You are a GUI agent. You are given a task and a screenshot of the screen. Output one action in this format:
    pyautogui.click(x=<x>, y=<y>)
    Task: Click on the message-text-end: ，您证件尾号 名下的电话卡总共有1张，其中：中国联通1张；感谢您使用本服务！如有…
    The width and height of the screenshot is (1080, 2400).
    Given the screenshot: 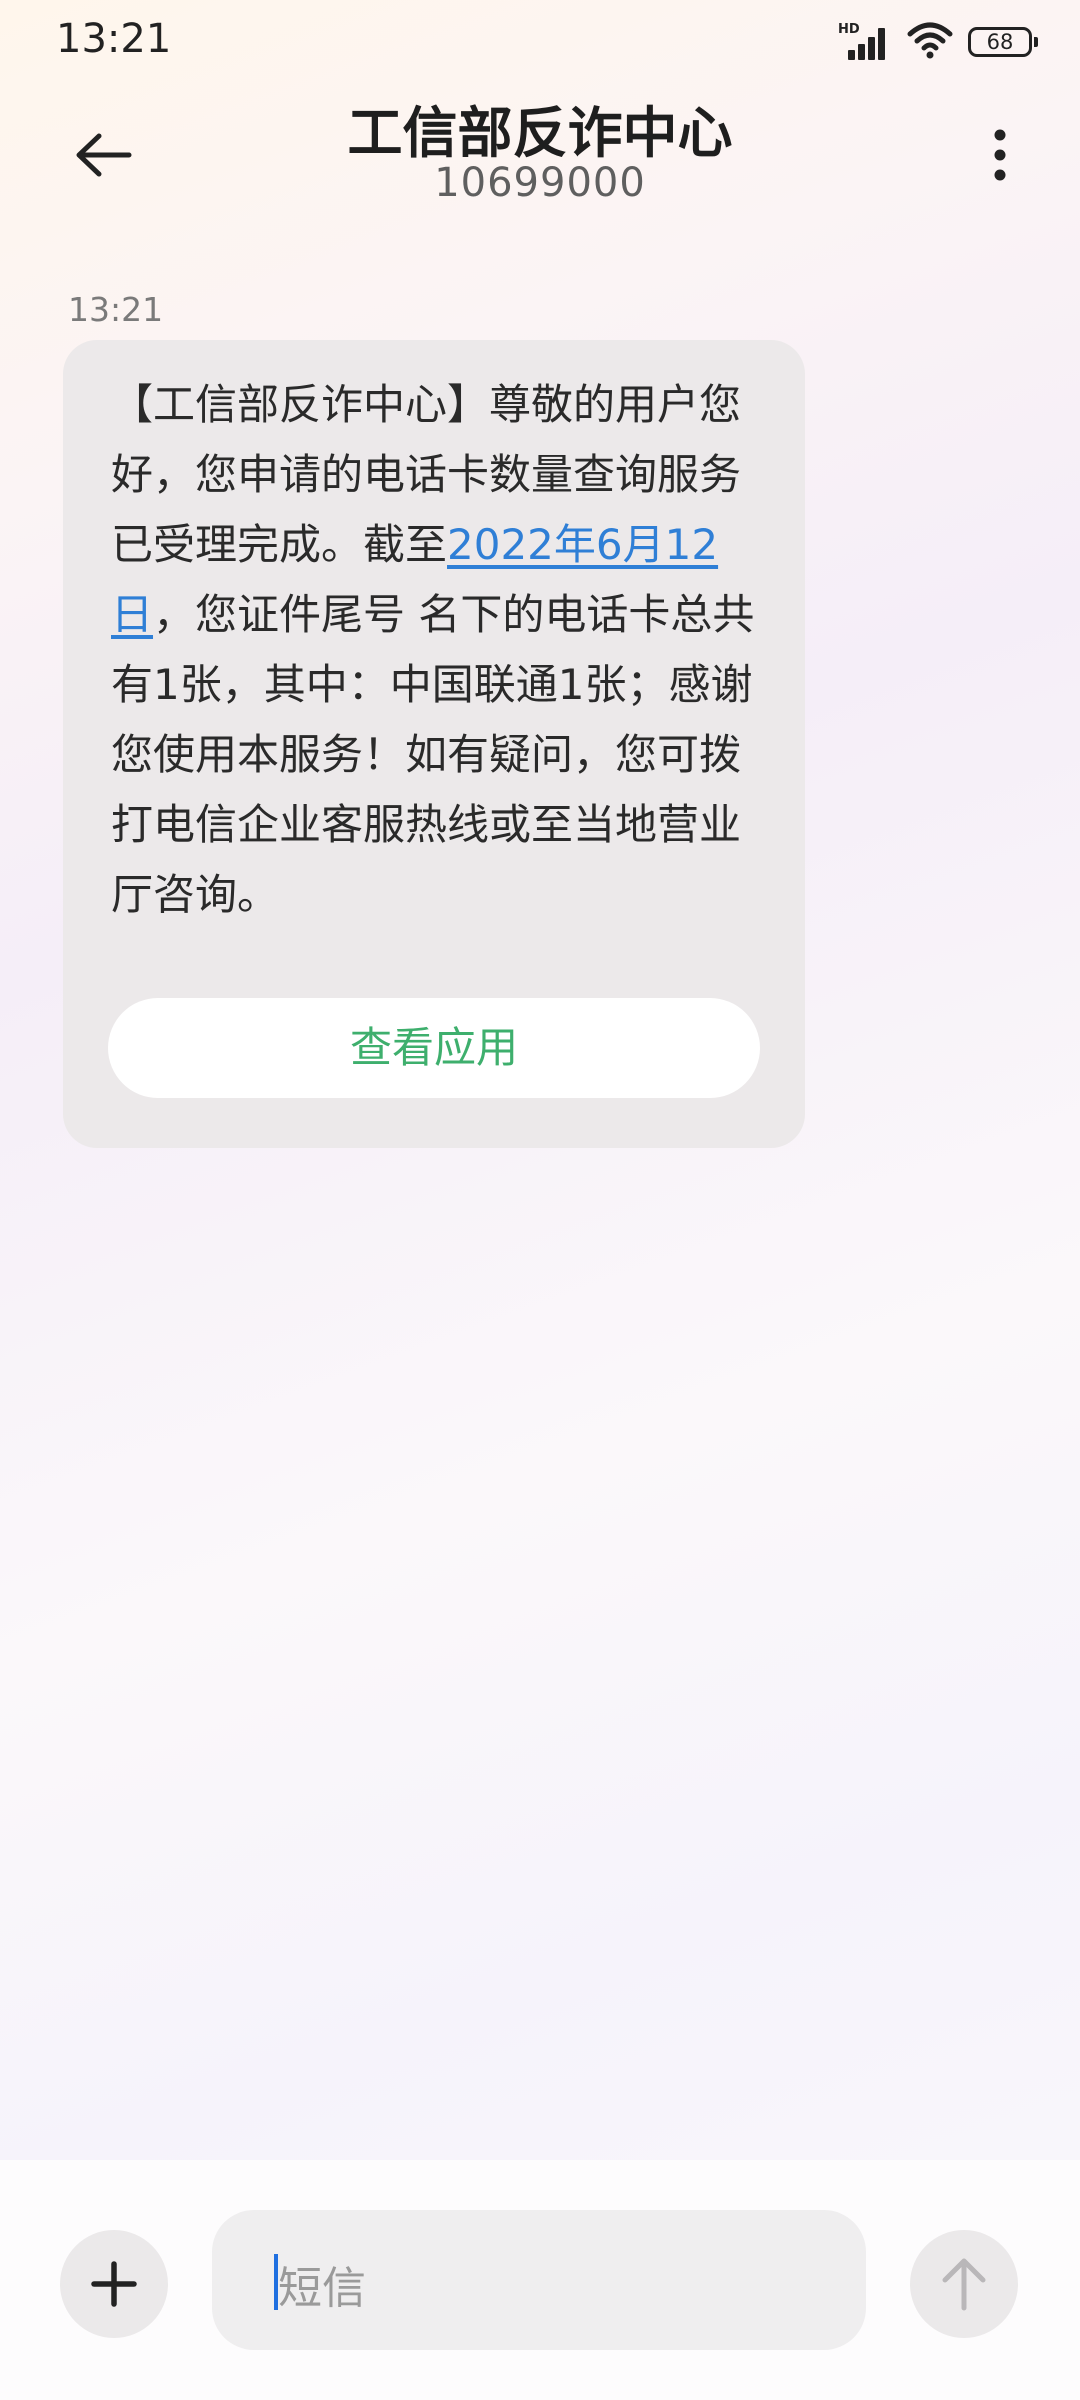 What is the action you would take?
    pyautogui.click(x=433, y=754)
    